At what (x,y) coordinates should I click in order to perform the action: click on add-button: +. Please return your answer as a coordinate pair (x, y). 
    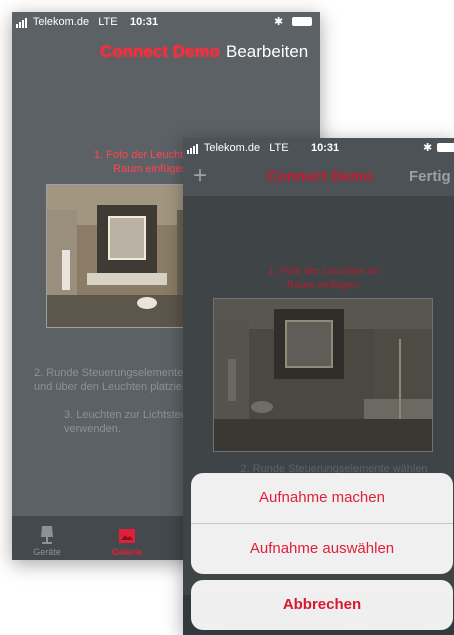
    Looking at the image, I should click on (200, 176).